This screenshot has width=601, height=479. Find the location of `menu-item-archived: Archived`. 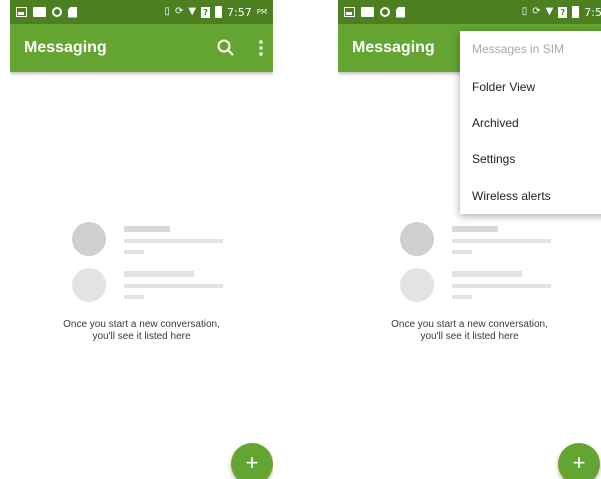

menu-item-archived: Archived is located at coordinates (495, 123).